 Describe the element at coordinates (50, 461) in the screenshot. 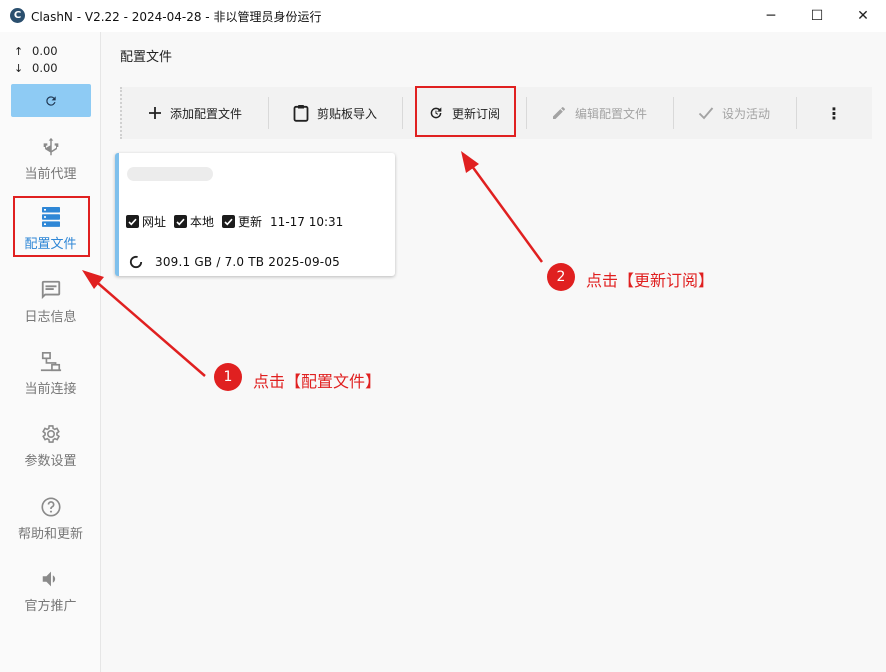

I see `sidebar-item-label: 参数设置` at that location.